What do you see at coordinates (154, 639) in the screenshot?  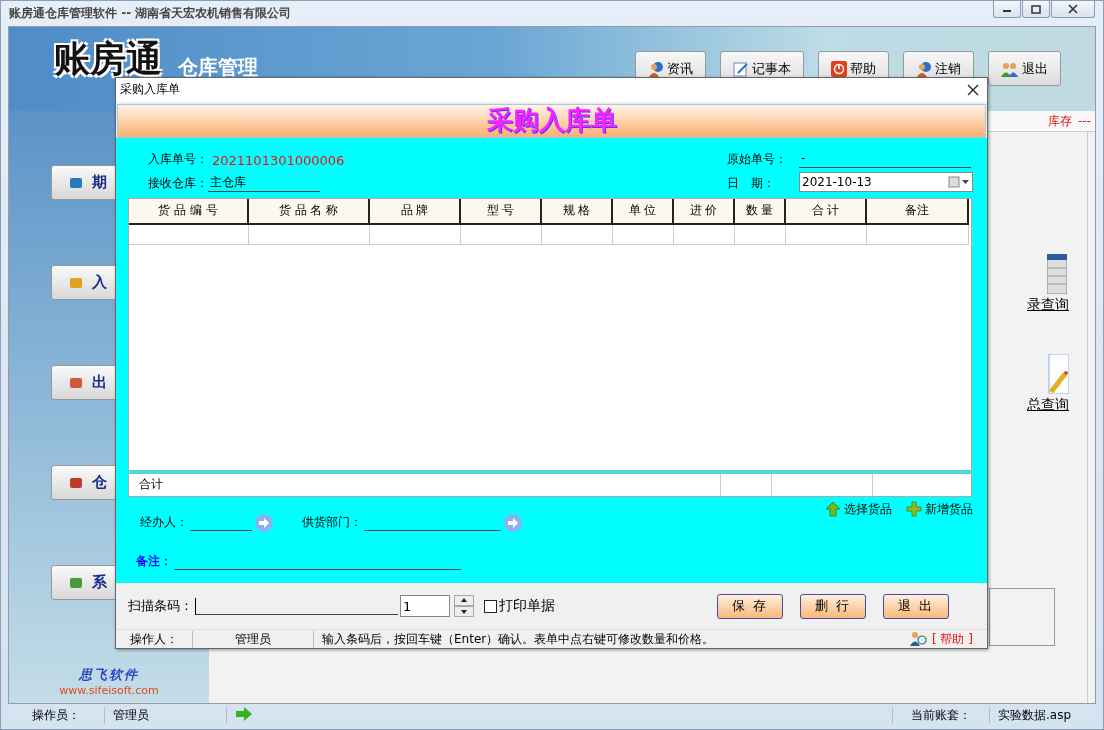 I see `status-label: 操作人：` at bounding box center [154, 639].